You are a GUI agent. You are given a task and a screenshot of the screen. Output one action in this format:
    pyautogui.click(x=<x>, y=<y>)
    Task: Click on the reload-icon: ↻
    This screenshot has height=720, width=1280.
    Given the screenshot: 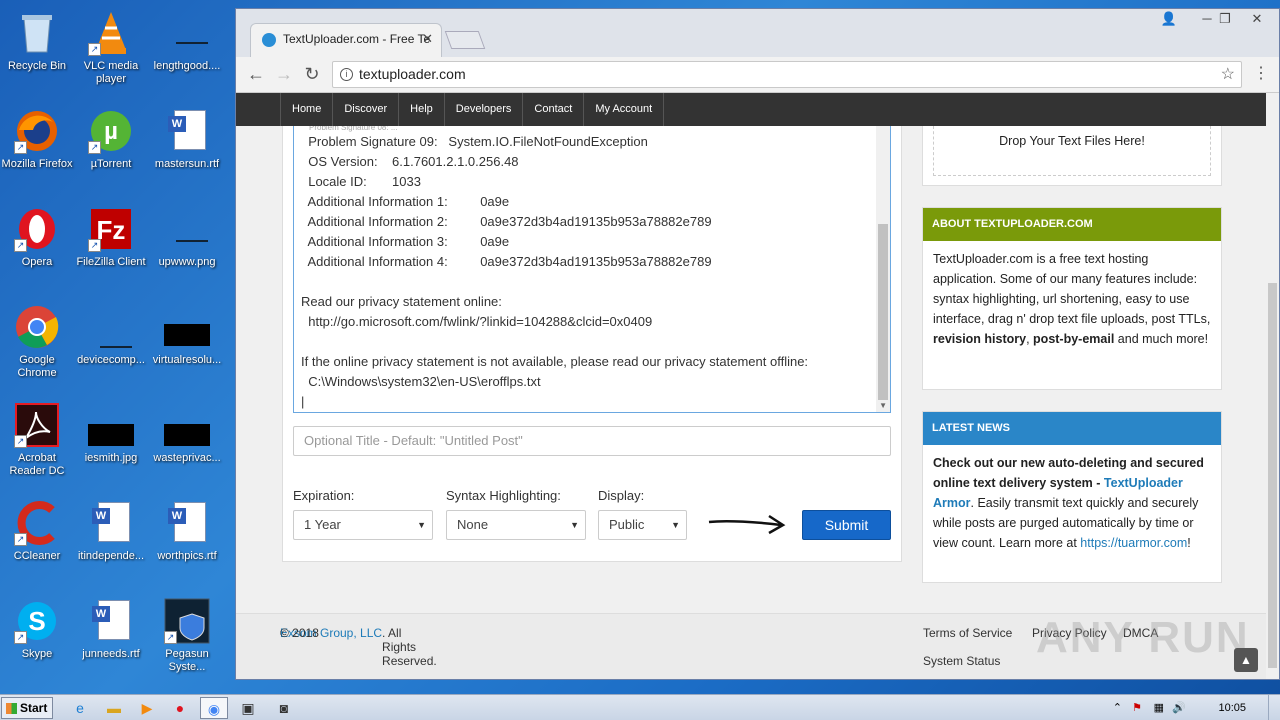 What is the action you would take?
    pyautogui.click(x=312, y=74)
    